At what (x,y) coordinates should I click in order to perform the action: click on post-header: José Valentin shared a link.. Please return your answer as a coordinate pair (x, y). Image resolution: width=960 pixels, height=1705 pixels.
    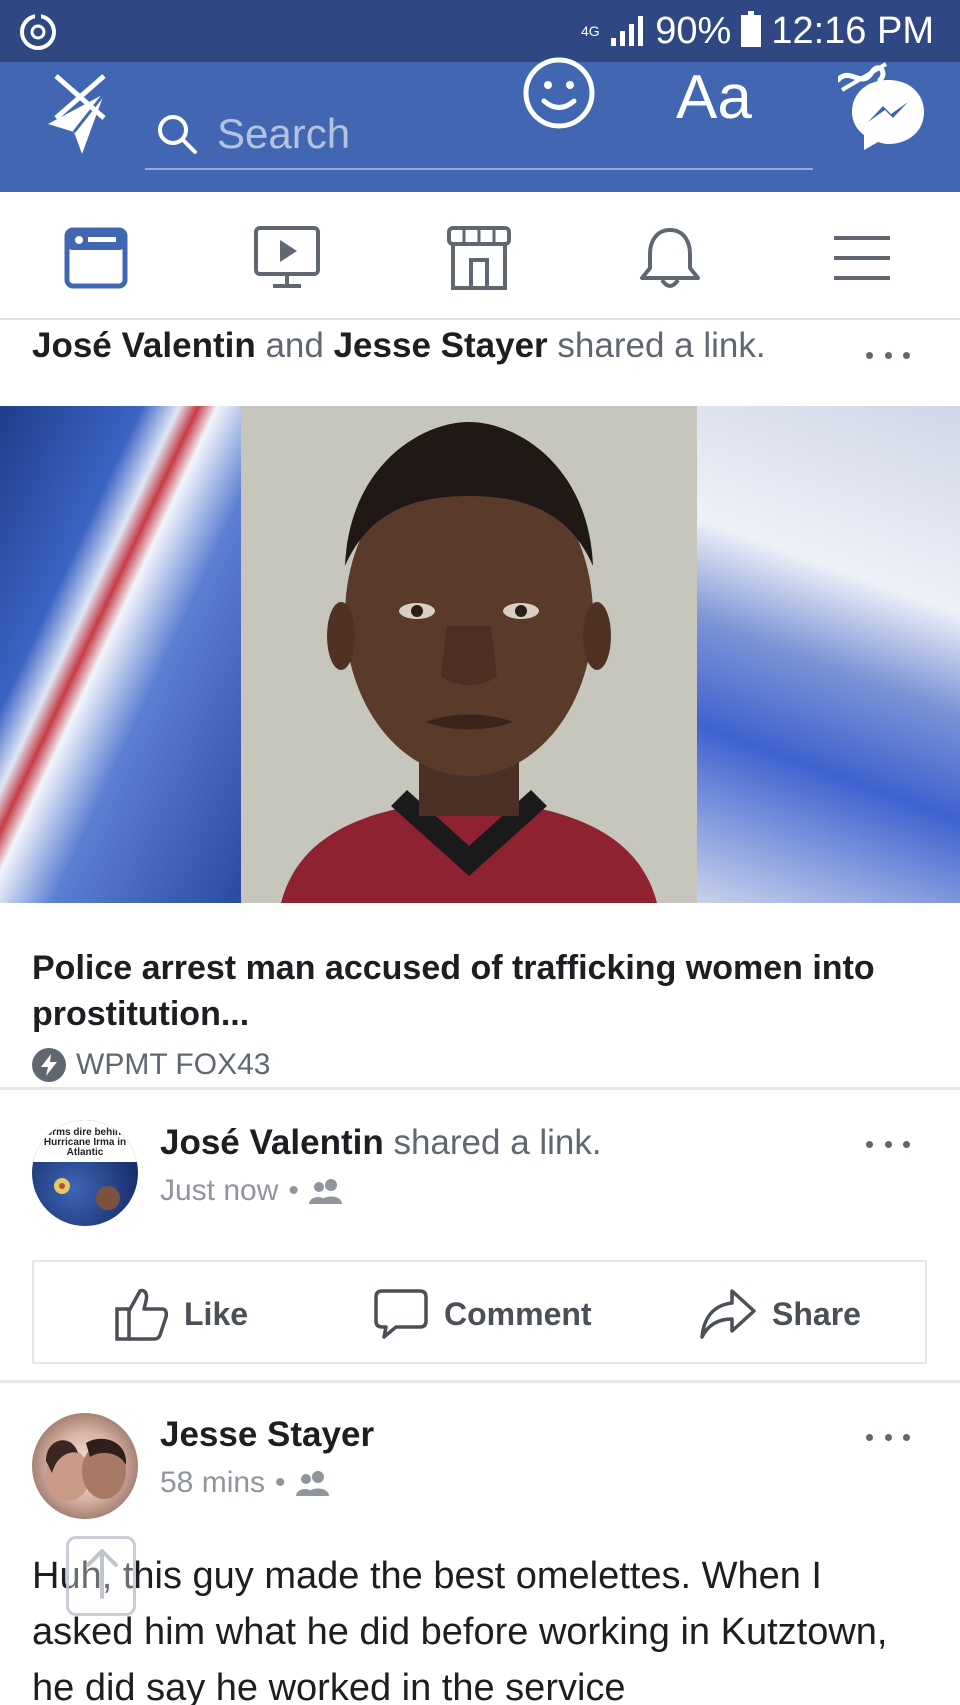
    Looking at the image, I should click on (381, 1143).